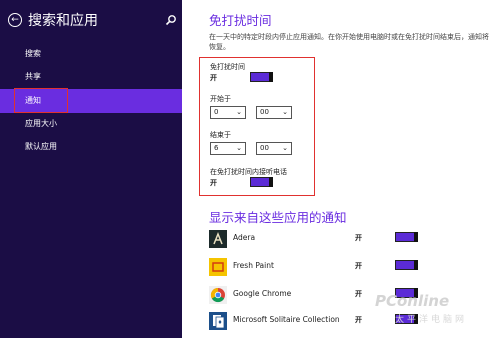 The width and height of the screenshot is (500, 338). Describe the element at coordinates (63, 21) in the screenshot. I see `sidebar-title: 搜索和应用` at that location.